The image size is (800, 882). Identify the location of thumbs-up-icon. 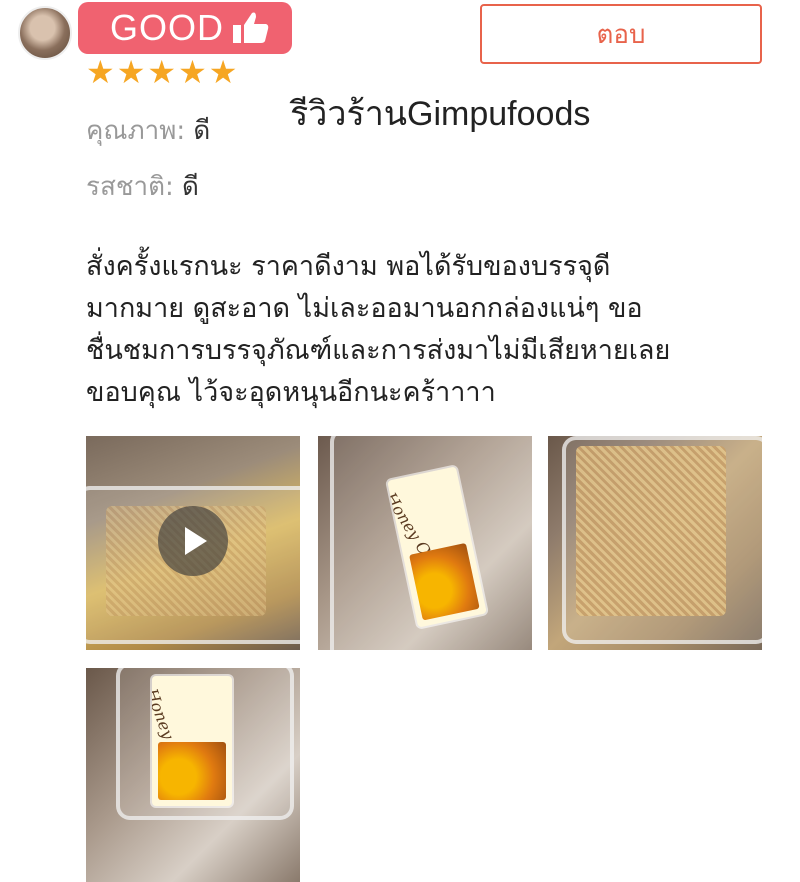
(251, 27).